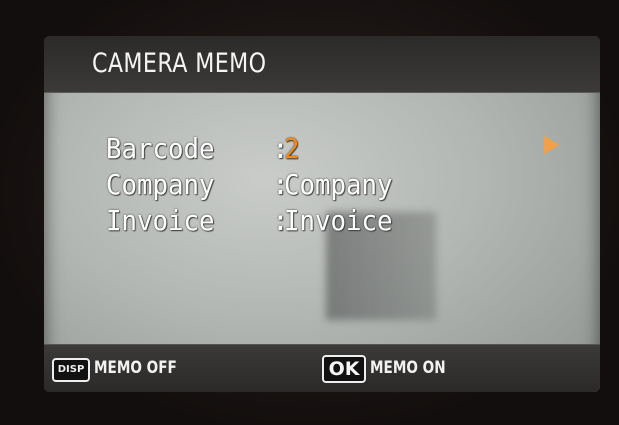  I want to click on disp-button-icon: DISP, so click(71, 370).